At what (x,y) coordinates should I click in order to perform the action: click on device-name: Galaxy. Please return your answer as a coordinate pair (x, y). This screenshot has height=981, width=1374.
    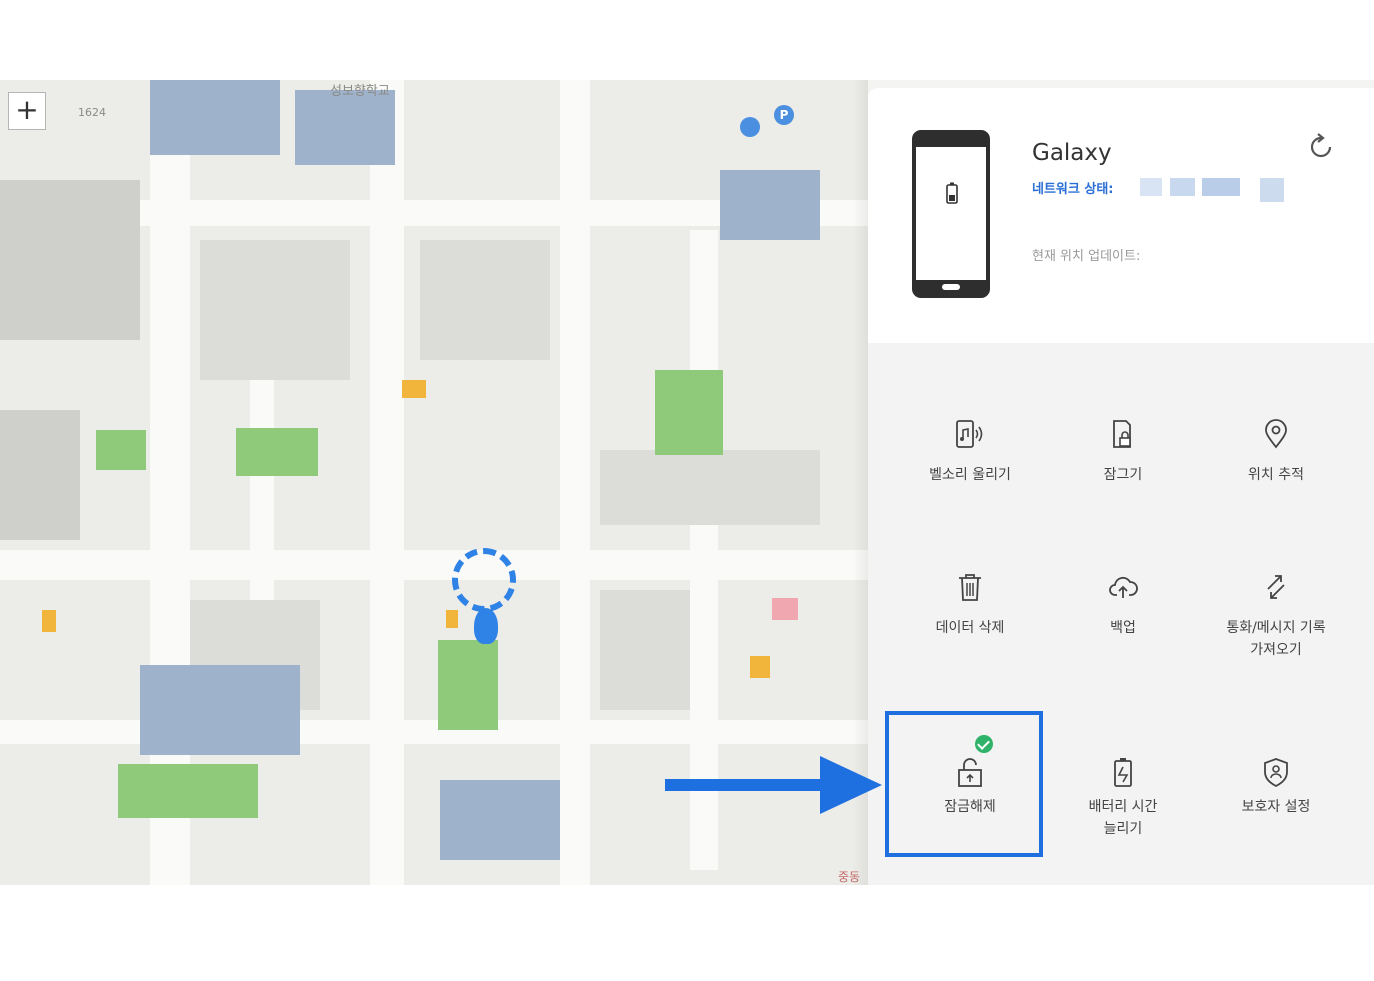
    Looking at the image, I should click on (1072, 153).